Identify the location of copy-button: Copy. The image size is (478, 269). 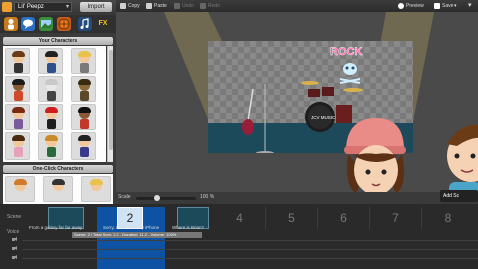
(130, 6).